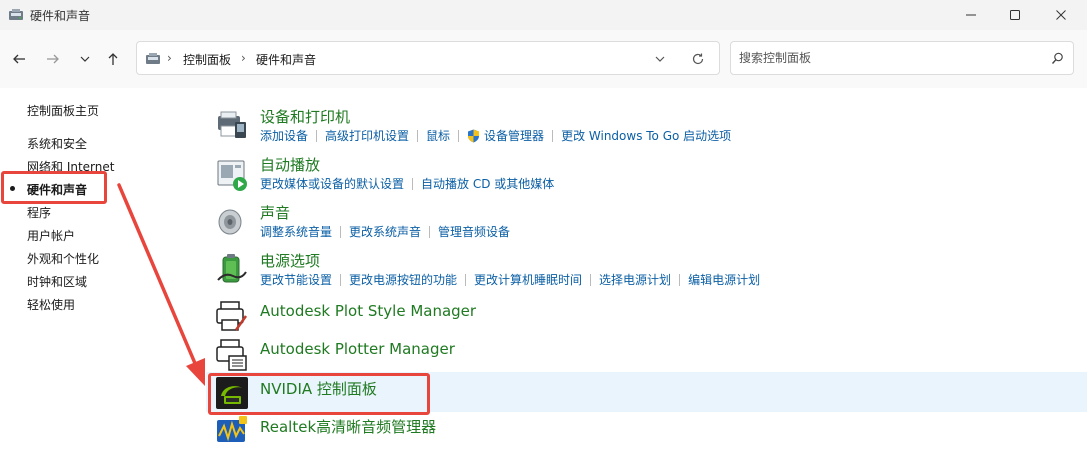 Image resolution: width=1087 pixels, height=475 pixels. What do you see at coordinates (63, 110) in the screenshot?
I see `sidebar-item-home: 控制面板主页` at bounding box center [63, 110].